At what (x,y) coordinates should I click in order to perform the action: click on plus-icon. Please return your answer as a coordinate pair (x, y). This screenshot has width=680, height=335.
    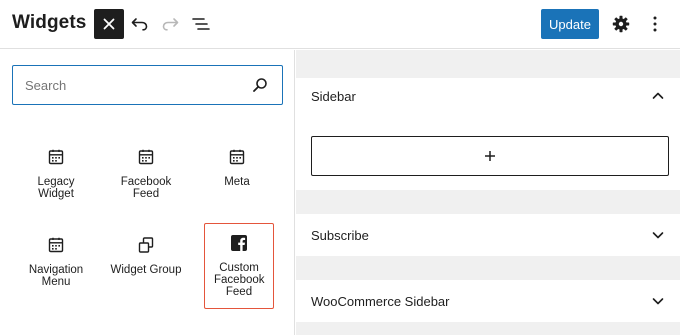
    Looking at the image, I should click on (490, 156).